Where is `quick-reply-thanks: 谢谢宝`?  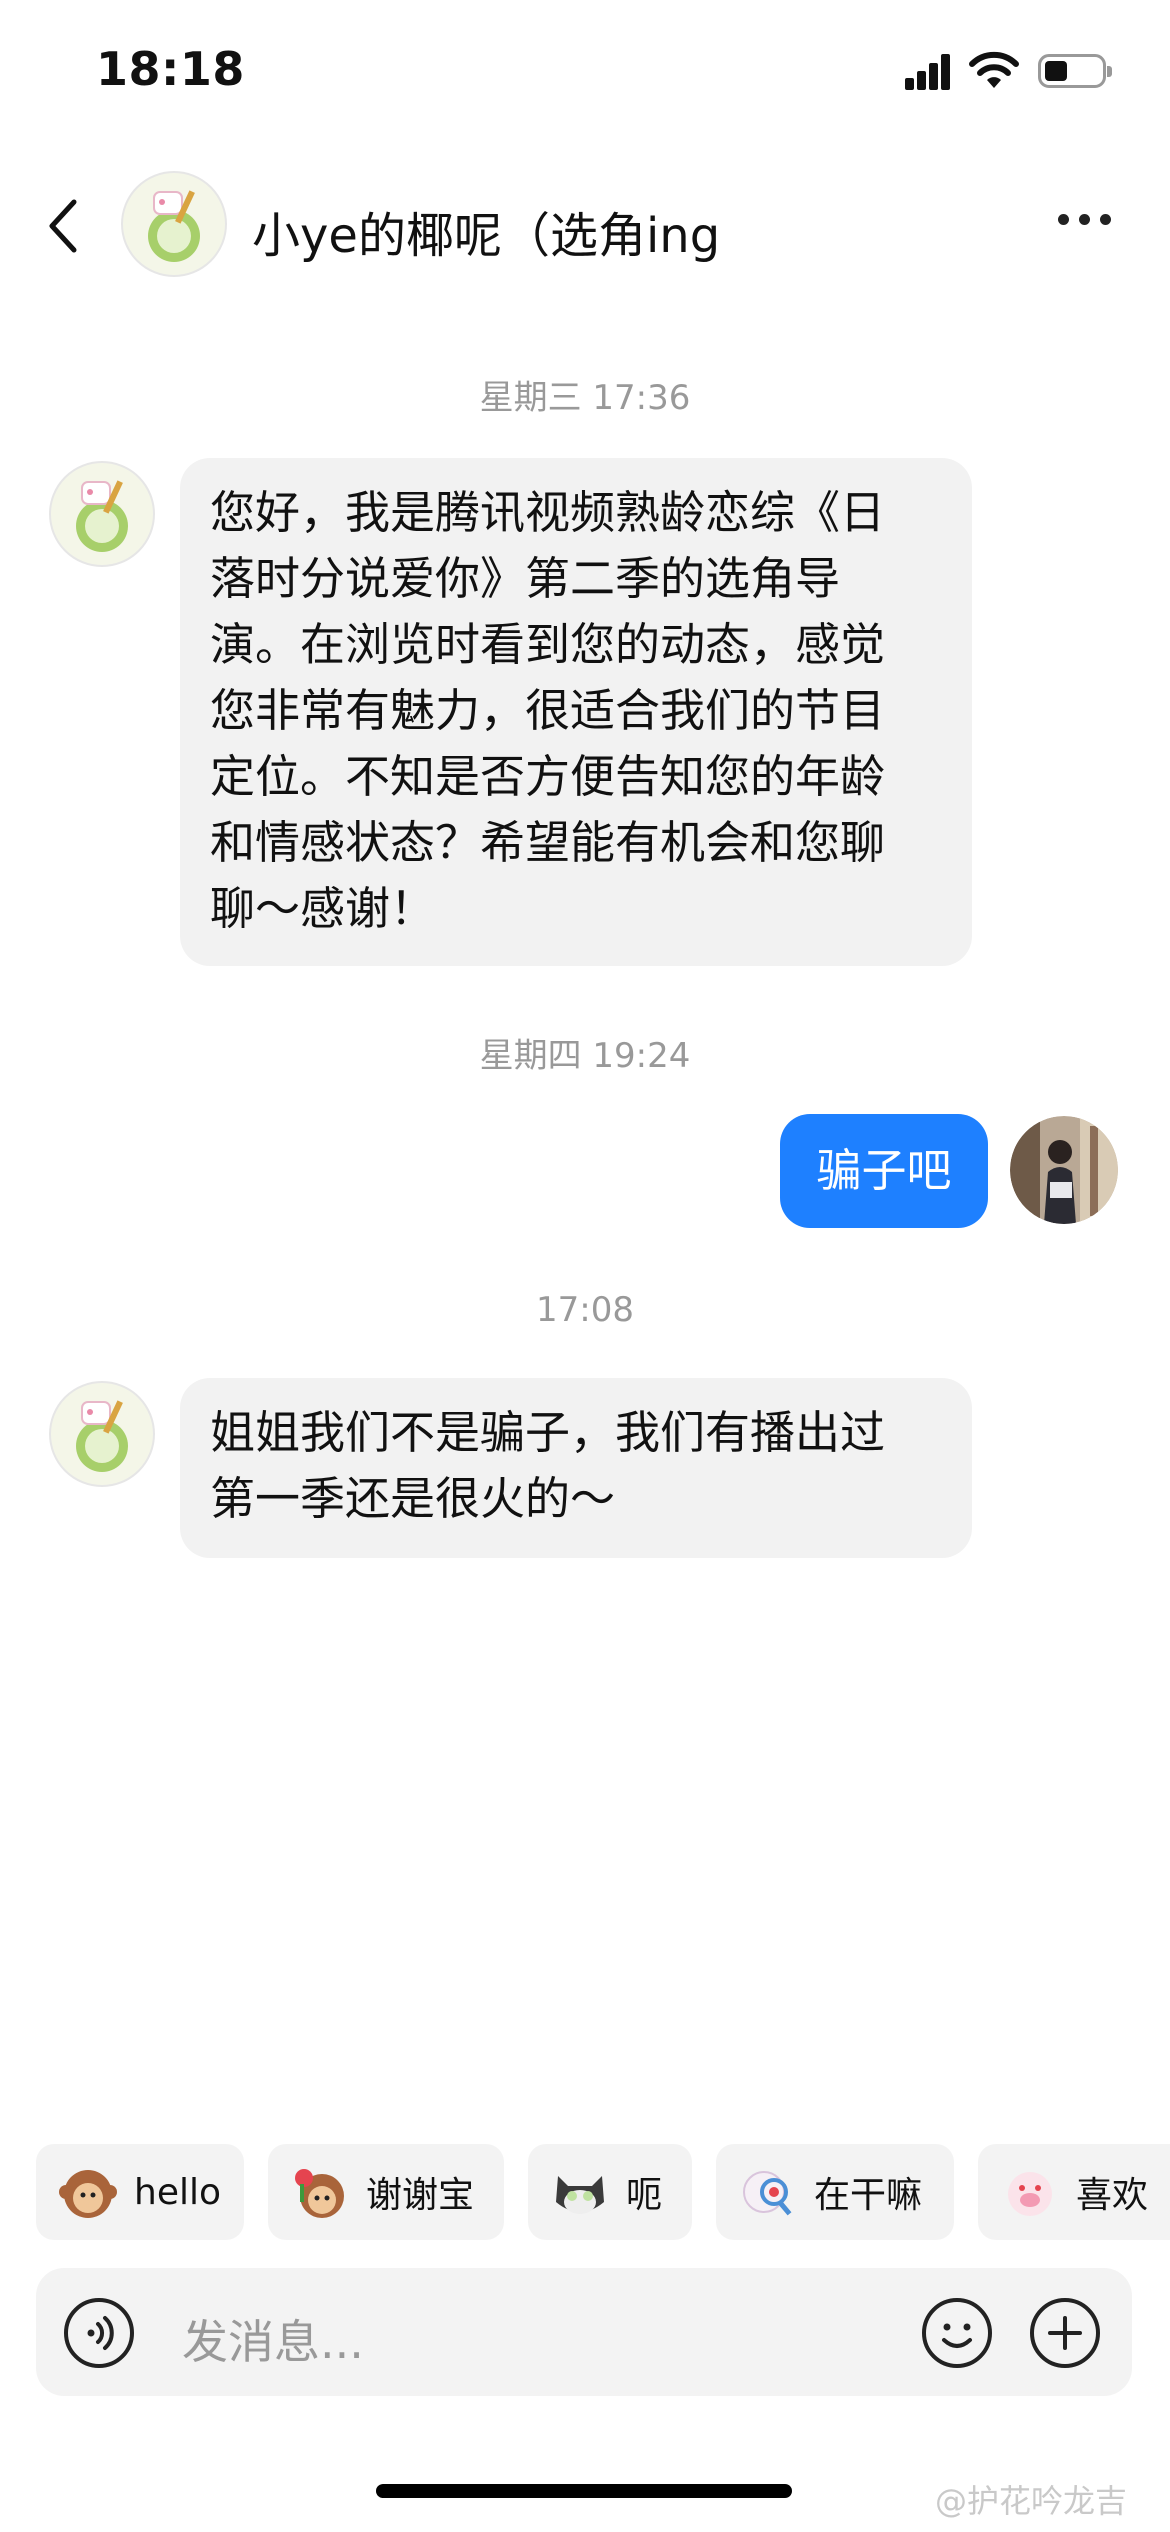
quick-reply-thanks: 谢谢宝 is located at coordinates (386, 2192).